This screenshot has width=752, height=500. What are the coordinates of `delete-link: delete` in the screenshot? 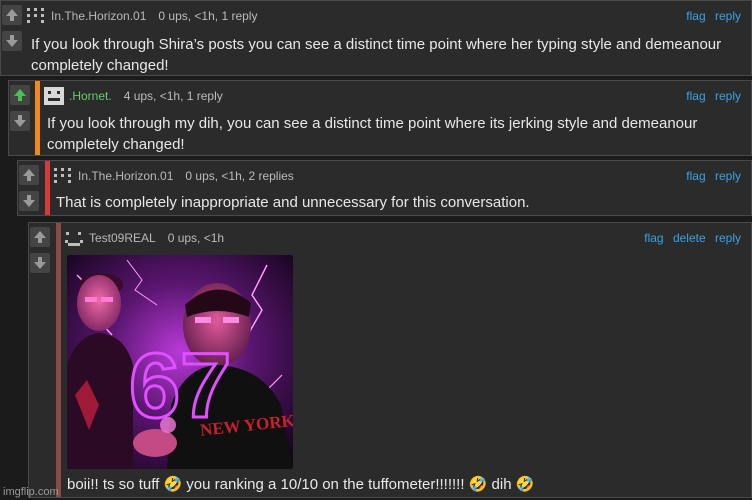 It's located at (689, 238).